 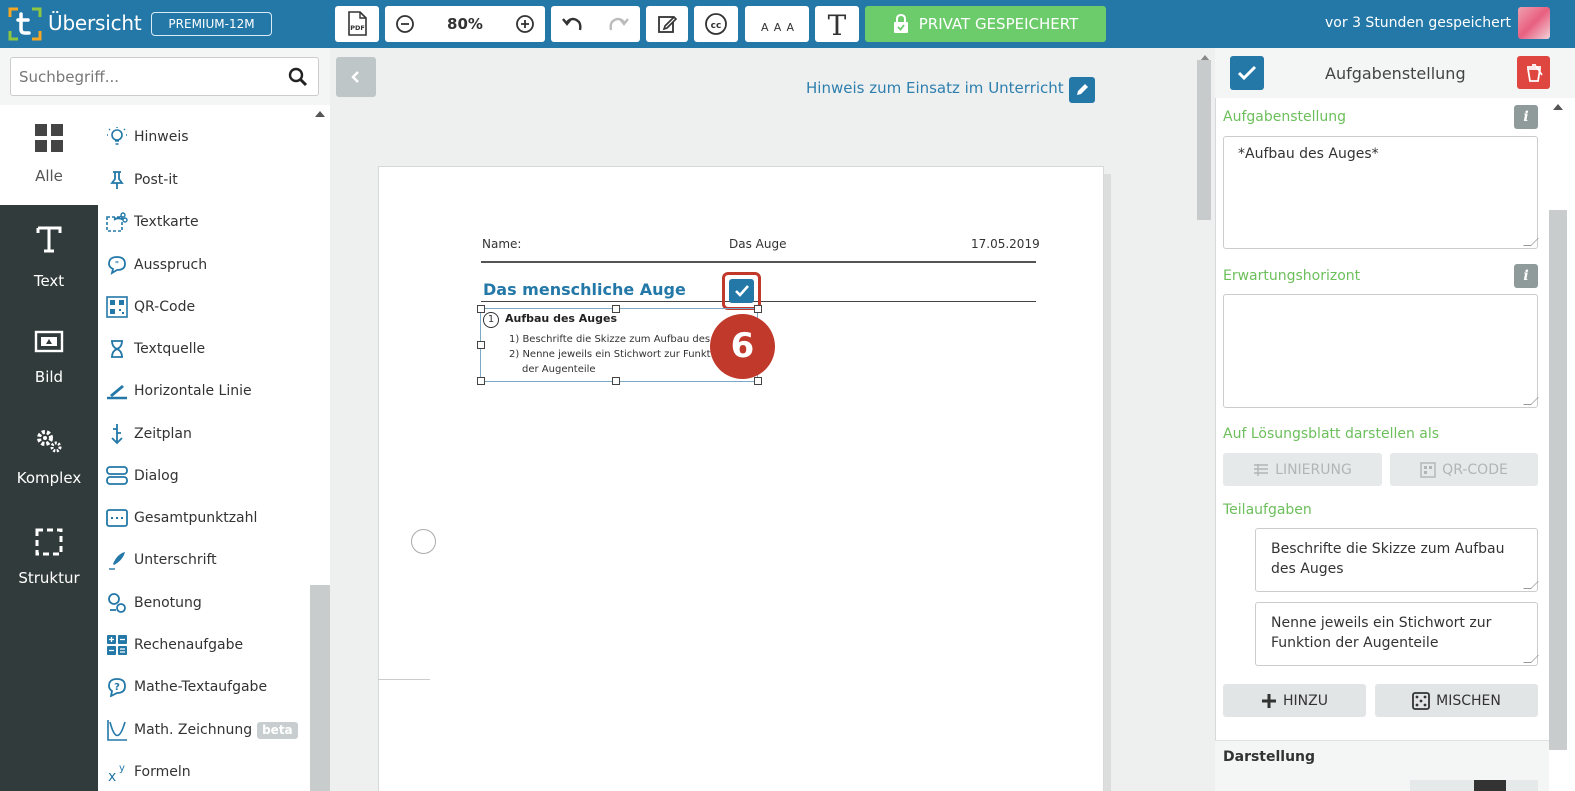 What do you see at coordinates (181, 518) in the screenshot?
I see `element-gesamtpunktzahl: Gesamtpunktzahl` at bounding box center [181, 518].